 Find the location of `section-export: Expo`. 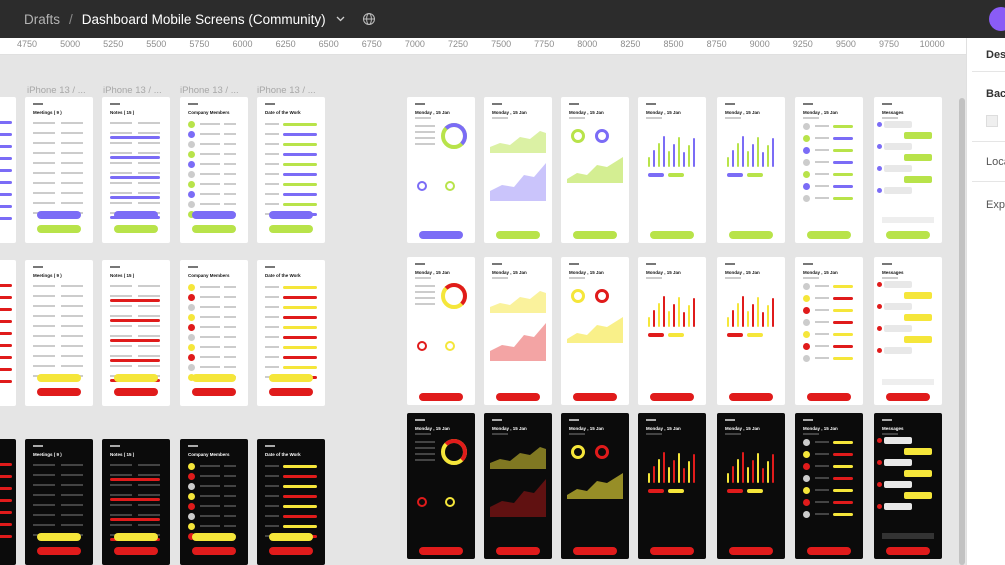

section-export: Expo is located at coordinates (995, 205).